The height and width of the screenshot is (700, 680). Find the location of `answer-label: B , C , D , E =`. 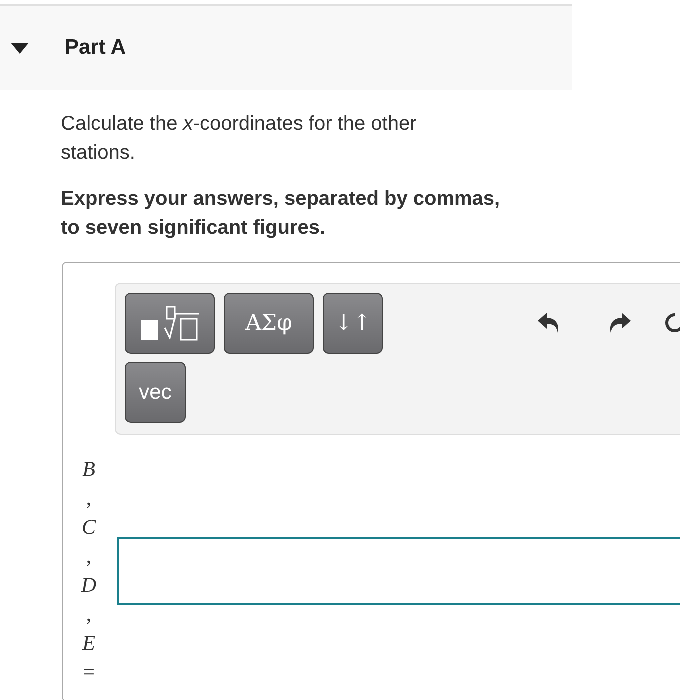

answer-label: B , C , D , E = is located at coordinates (89, 571).